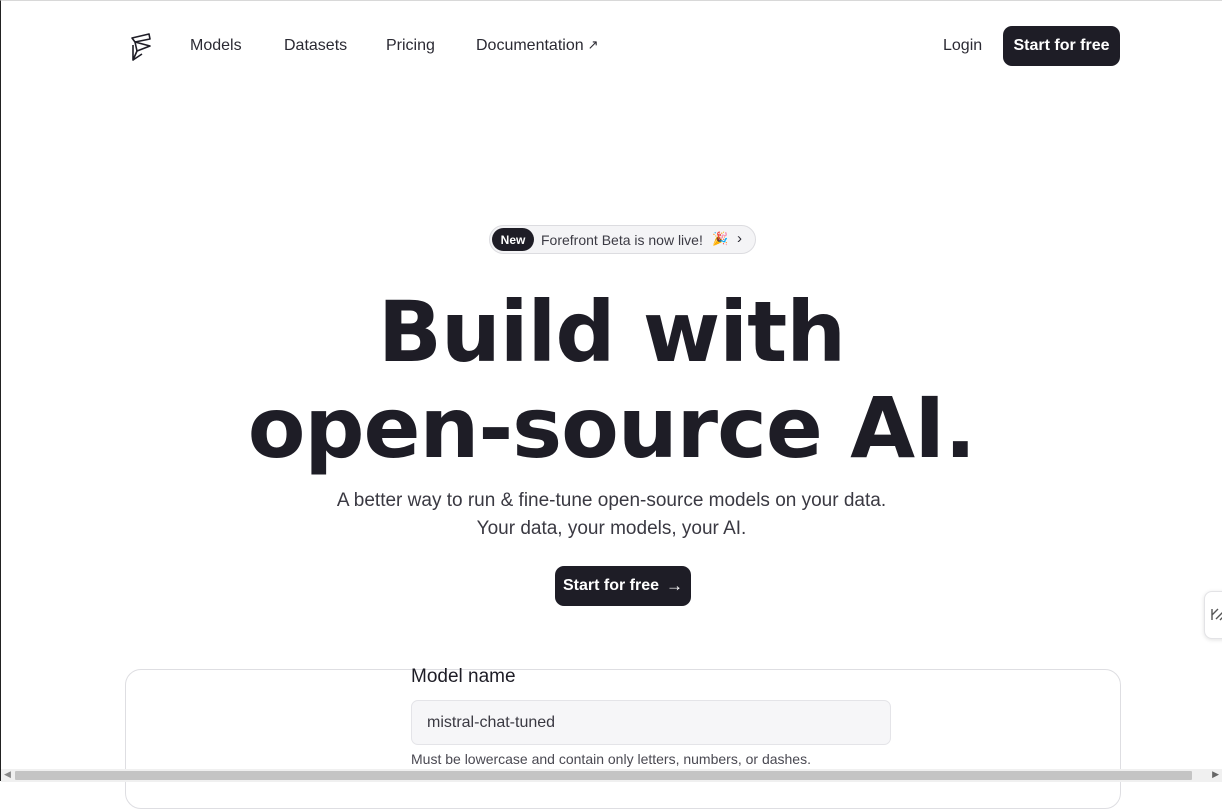 The image size is (1222, 809). I want to click on new-badge: New, so click(513, 239).